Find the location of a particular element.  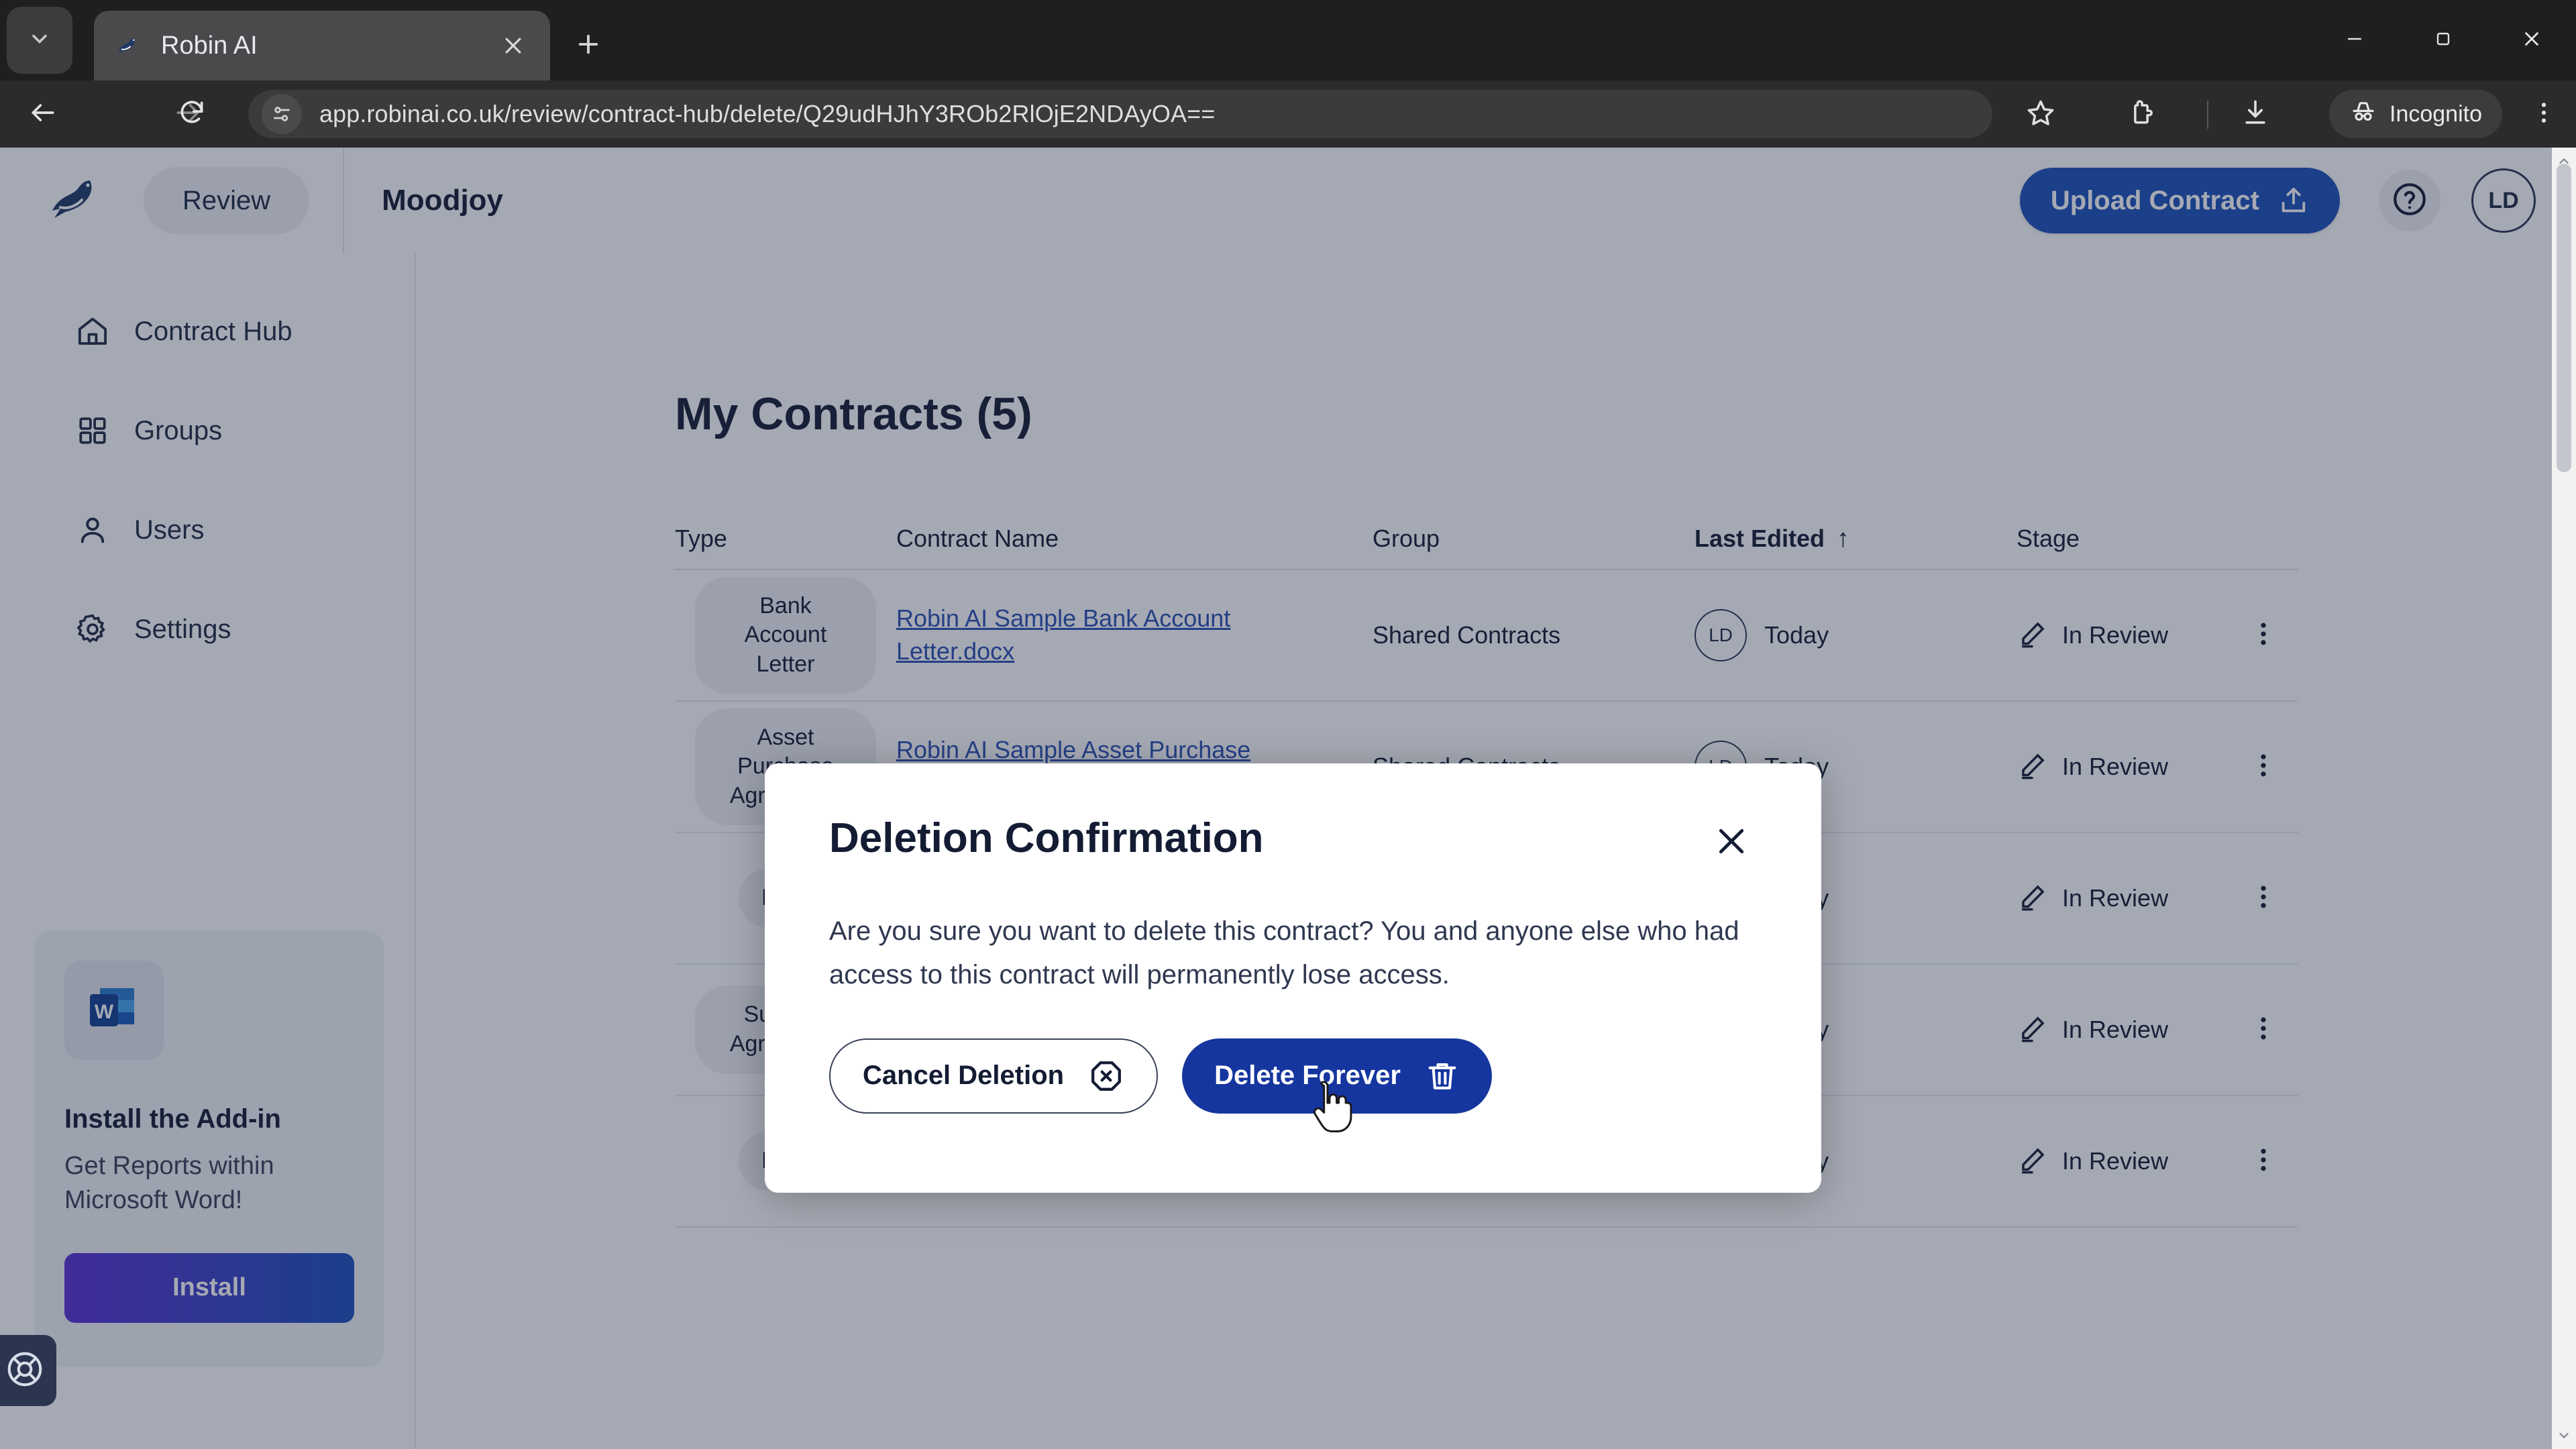

browser-tab-strip: Robin AI is located at coordinates (1288, 40).